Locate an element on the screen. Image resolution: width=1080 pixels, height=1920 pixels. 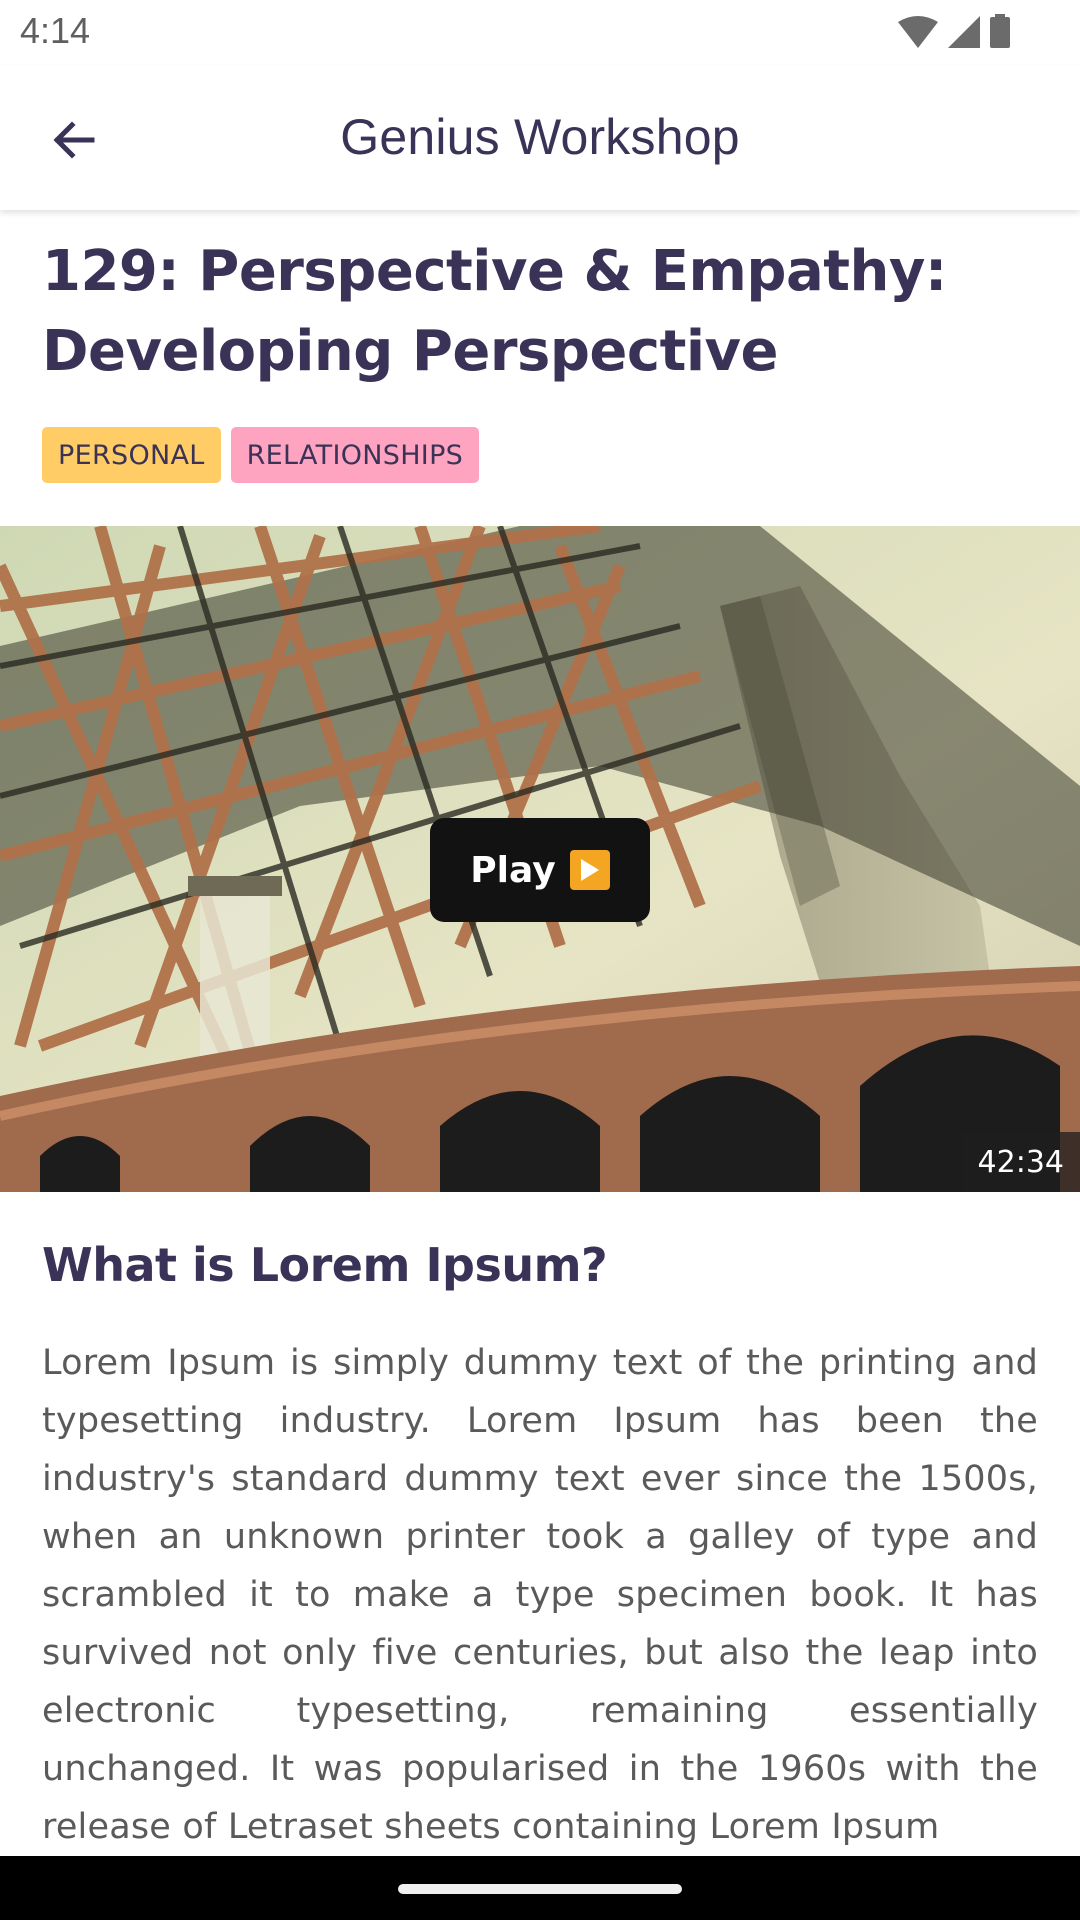
description-heading: What is Lorem Ipsum? is located at coordinates (325, 1265).